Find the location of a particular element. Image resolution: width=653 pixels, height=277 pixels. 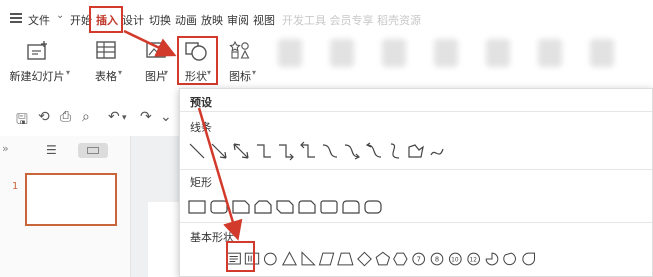

elbow-double-arrow-shape is located at coordinates (307, 149).